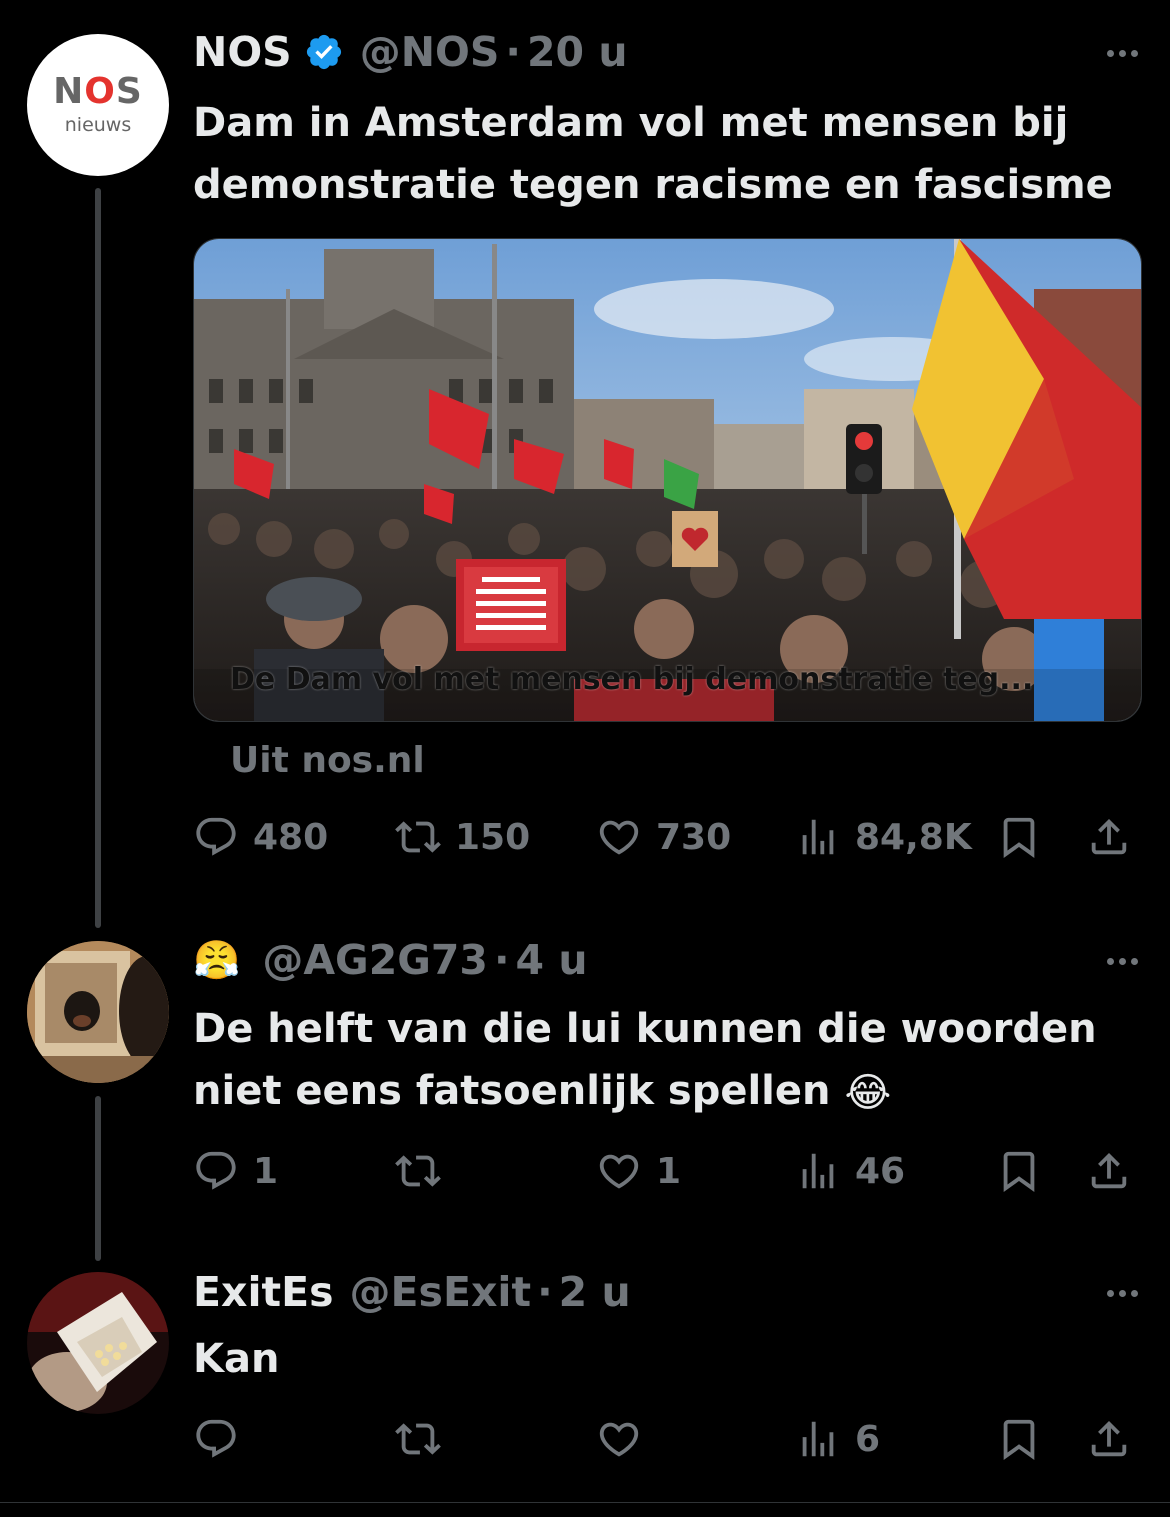 The height and width of the screenshot is (1517, 1170). What do you see at coordinates (850, 1171) in the screenshot?
I see `views-button: 46` at bounding box center [850, 1171].